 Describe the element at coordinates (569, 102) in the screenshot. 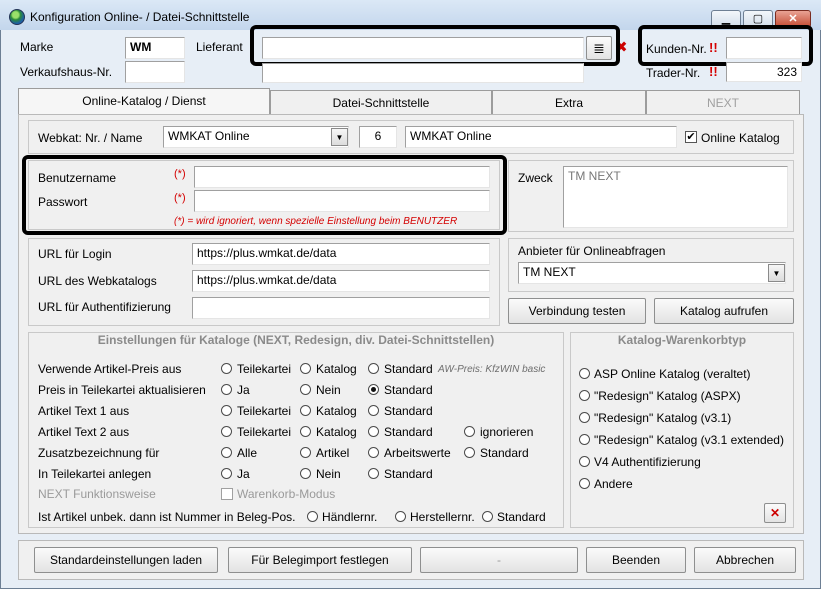

I see `tab-extra: Extra` at that location.